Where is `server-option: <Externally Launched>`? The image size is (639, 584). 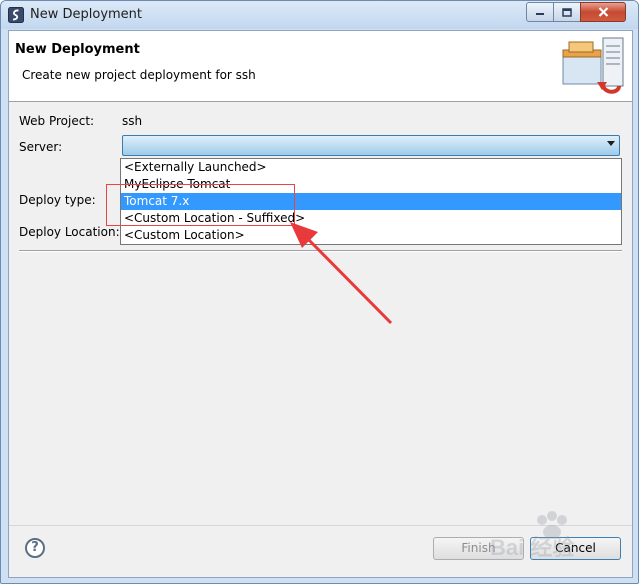
server-option: <Externally Launched> is located at coordinates (371, 167).